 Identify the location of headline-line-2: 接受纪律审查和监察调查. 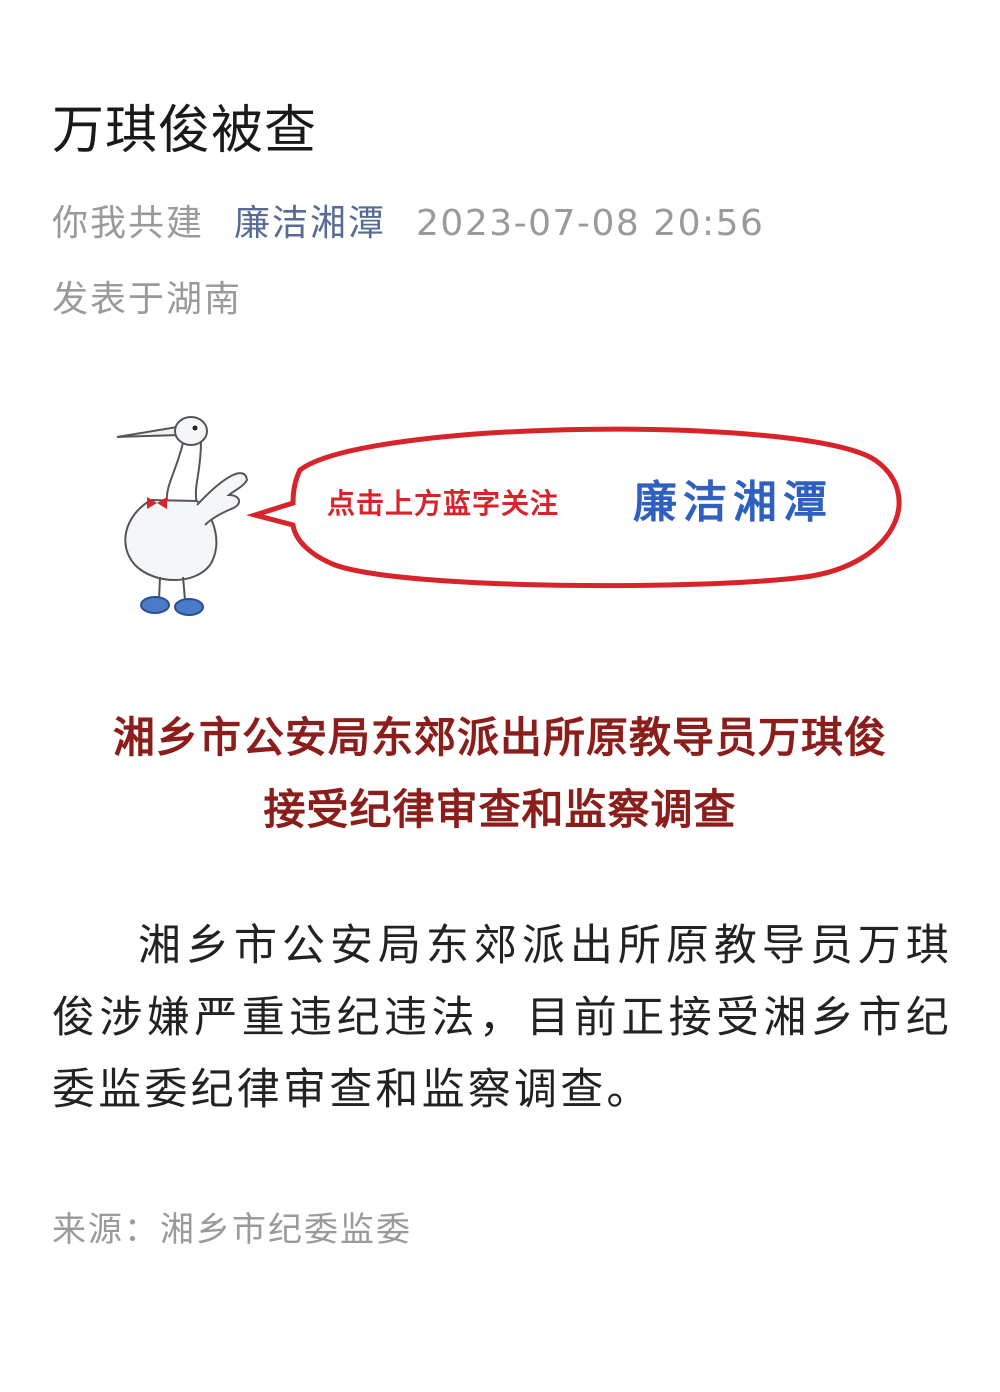
(500, 809).